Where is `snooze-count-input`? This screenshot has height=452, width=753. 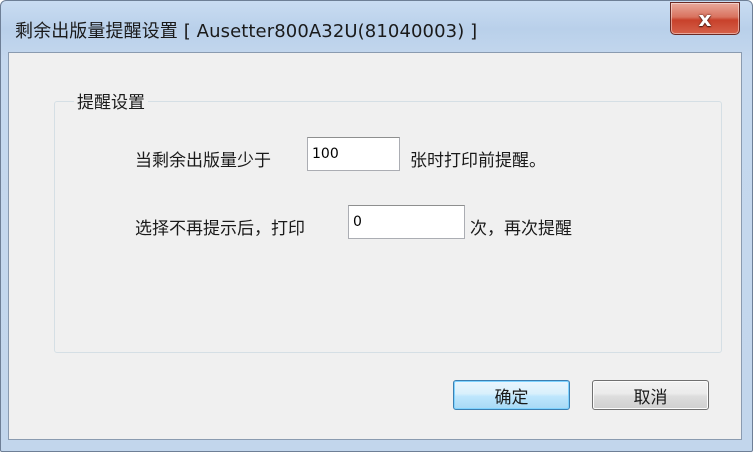 snooze-count-input is located at coordinates (406, 222).